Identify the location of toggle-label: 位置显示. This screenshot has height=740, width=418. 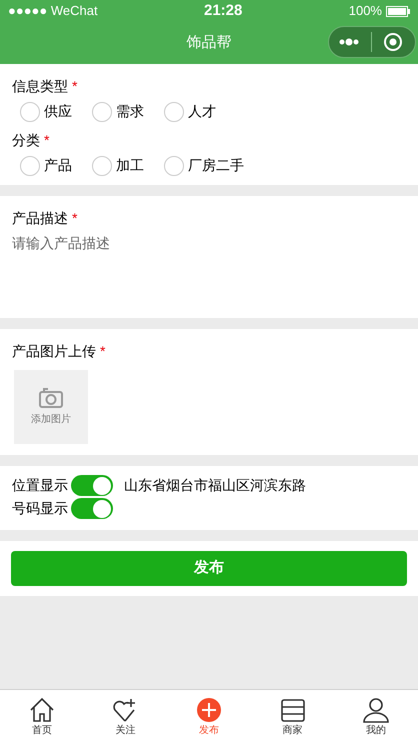
(40, 485).